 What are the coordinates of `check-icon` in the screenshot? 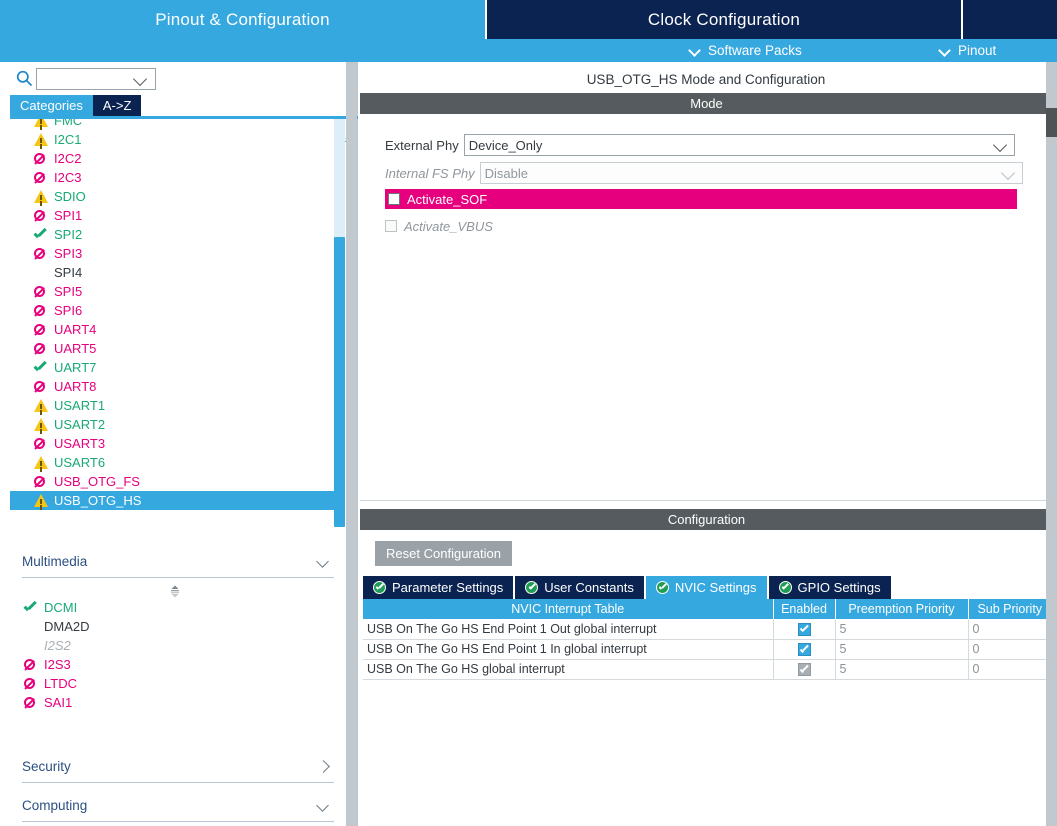 It's located at (31, 608).